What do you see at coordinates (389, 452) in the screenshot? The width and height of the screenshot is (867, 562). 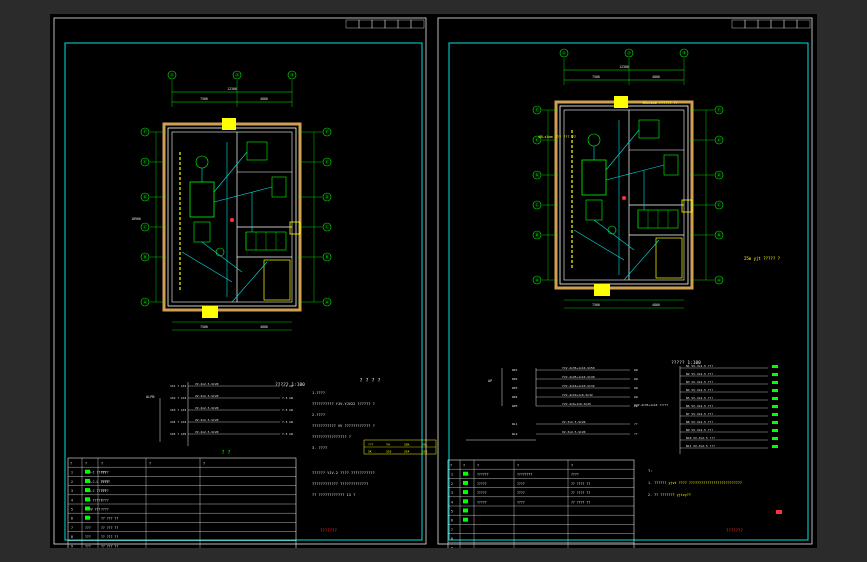 I see `note-table-cell: 2S5` at bounding box center [389, 452].